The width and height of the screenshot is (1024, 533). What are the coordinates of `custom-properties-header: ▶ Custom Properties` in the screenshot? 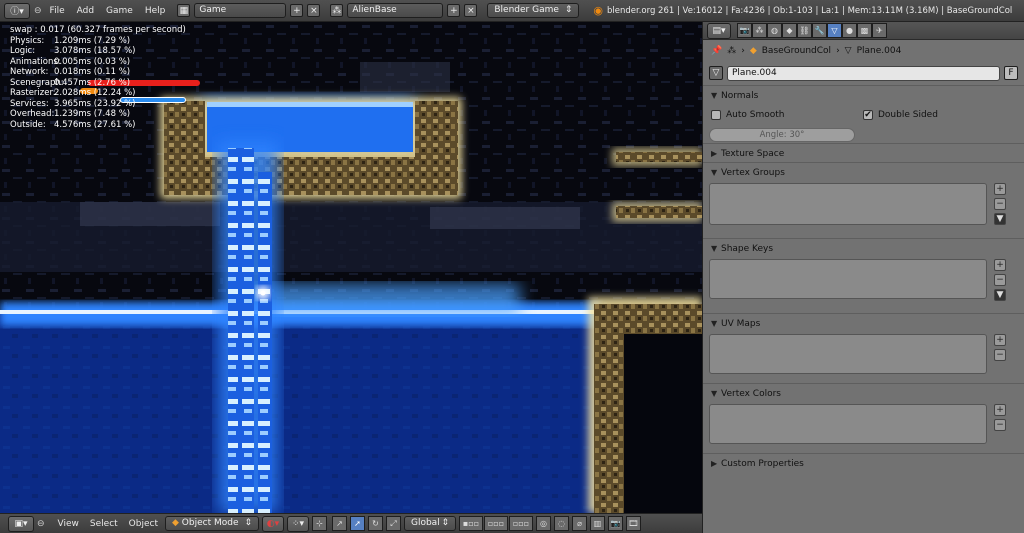 It's located at (863, 463).